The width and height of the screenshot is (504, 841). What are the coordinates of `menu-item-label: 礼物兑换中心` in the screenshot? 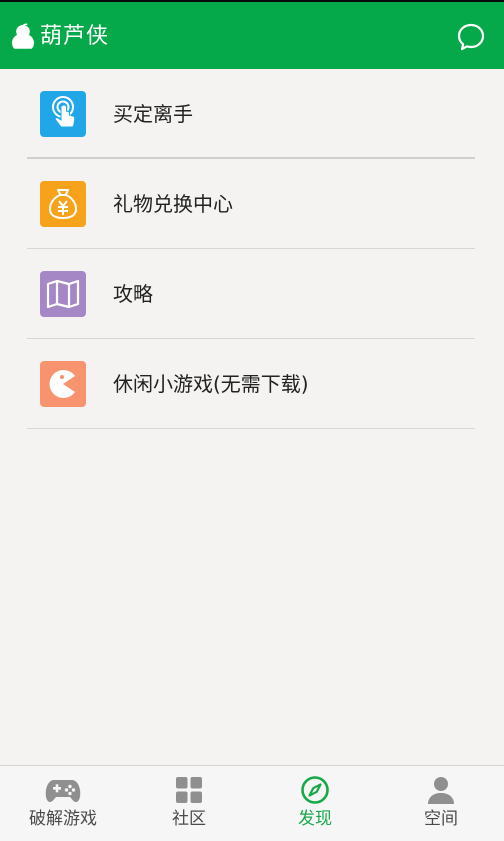 It's located at (173, 204).